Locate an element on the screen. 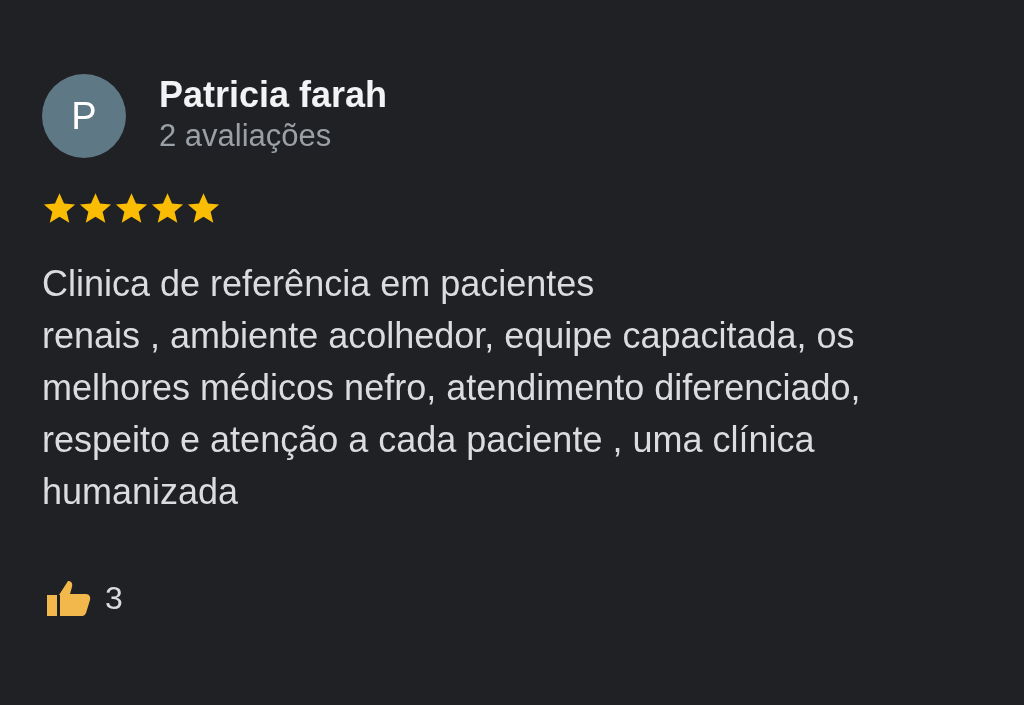 The height and width of the screenshot is (705, 1024). avatar: P is located at coordinates (84, 116).